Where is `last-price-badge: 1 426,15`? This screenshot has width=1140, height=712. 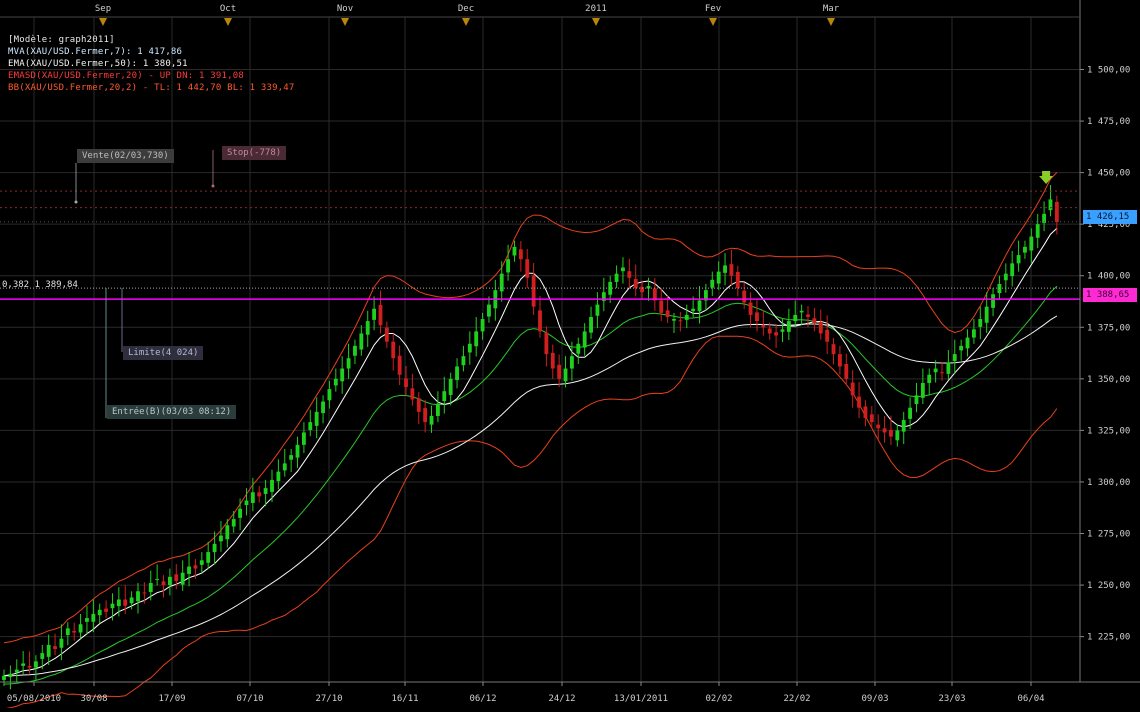 last-price-badge: 1 426,15 is located at coordinates (1110, 217).